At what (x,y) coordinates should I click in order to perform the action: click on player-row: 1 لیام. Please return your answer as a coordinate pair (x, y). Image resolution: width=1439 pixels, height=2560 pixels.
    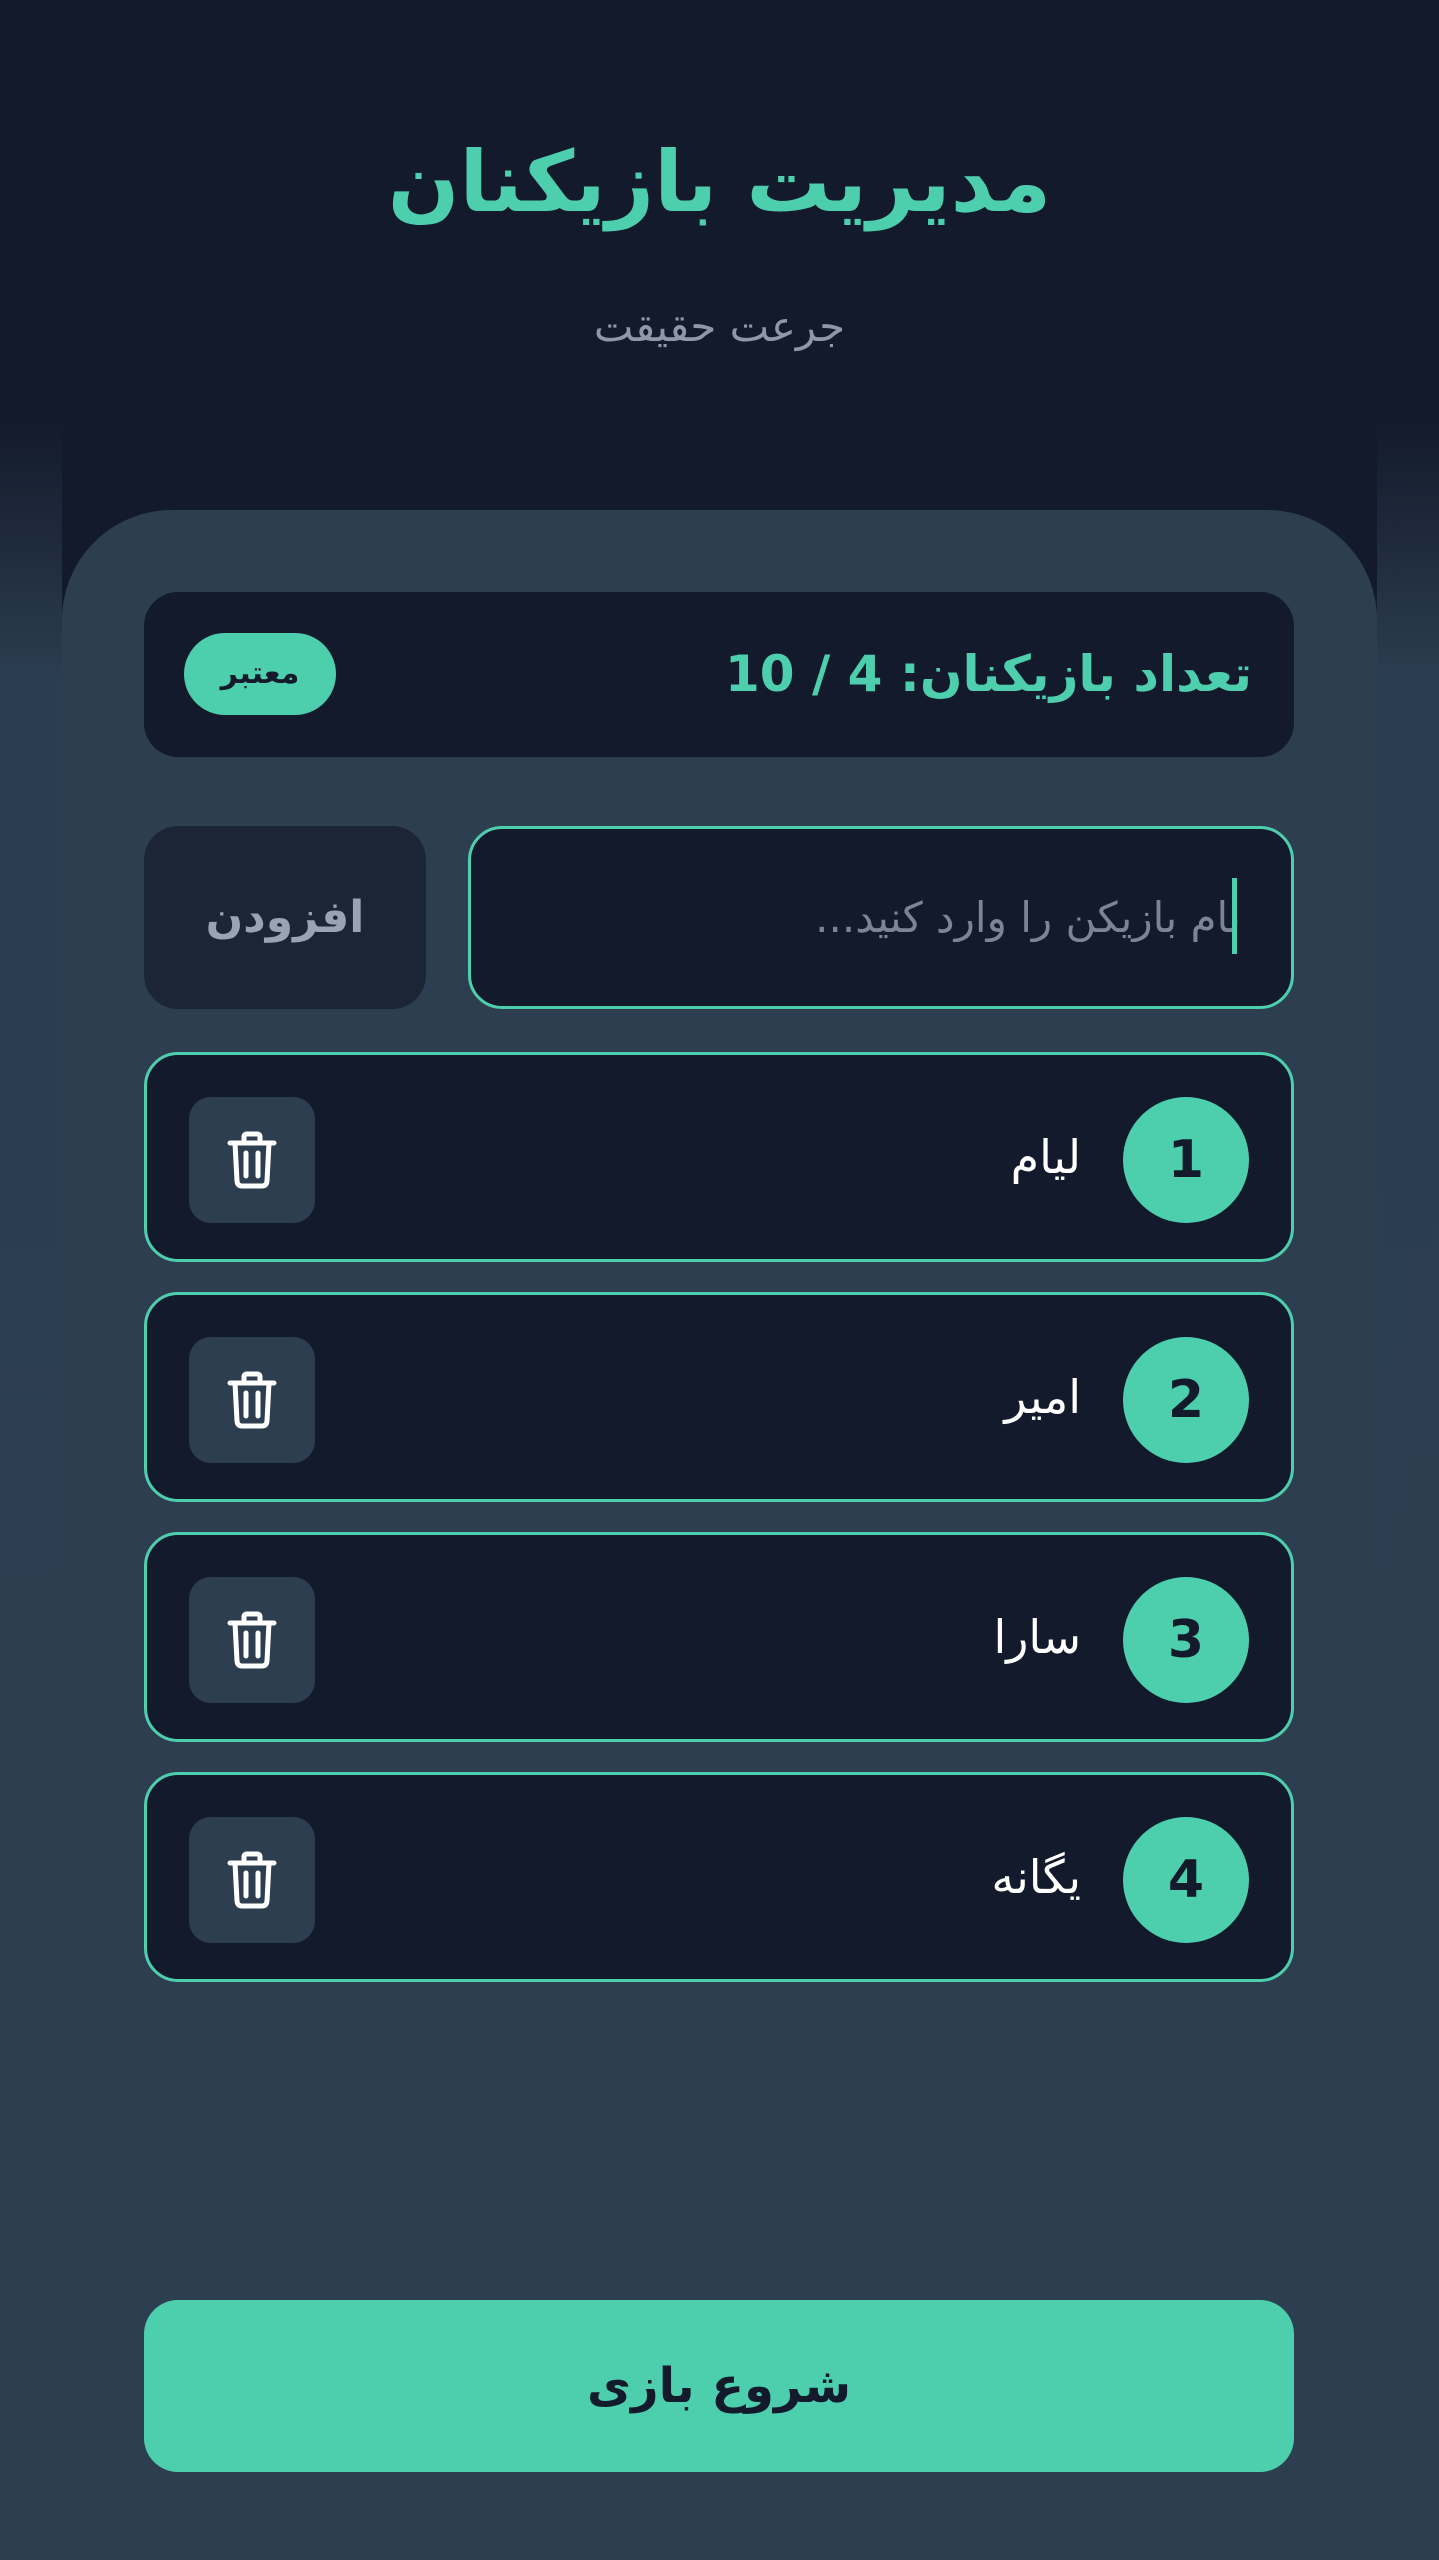
    Looking at the image, I should click on (719, 1157).